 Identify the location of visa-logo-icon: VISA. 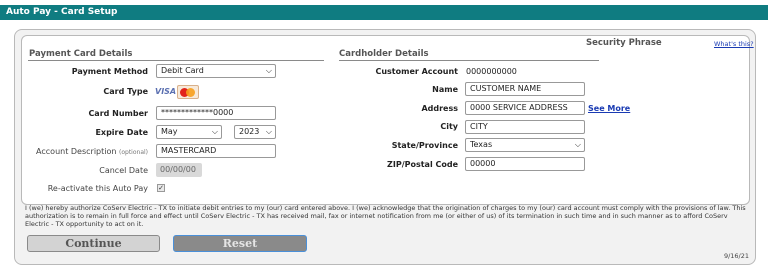
(166, 91).